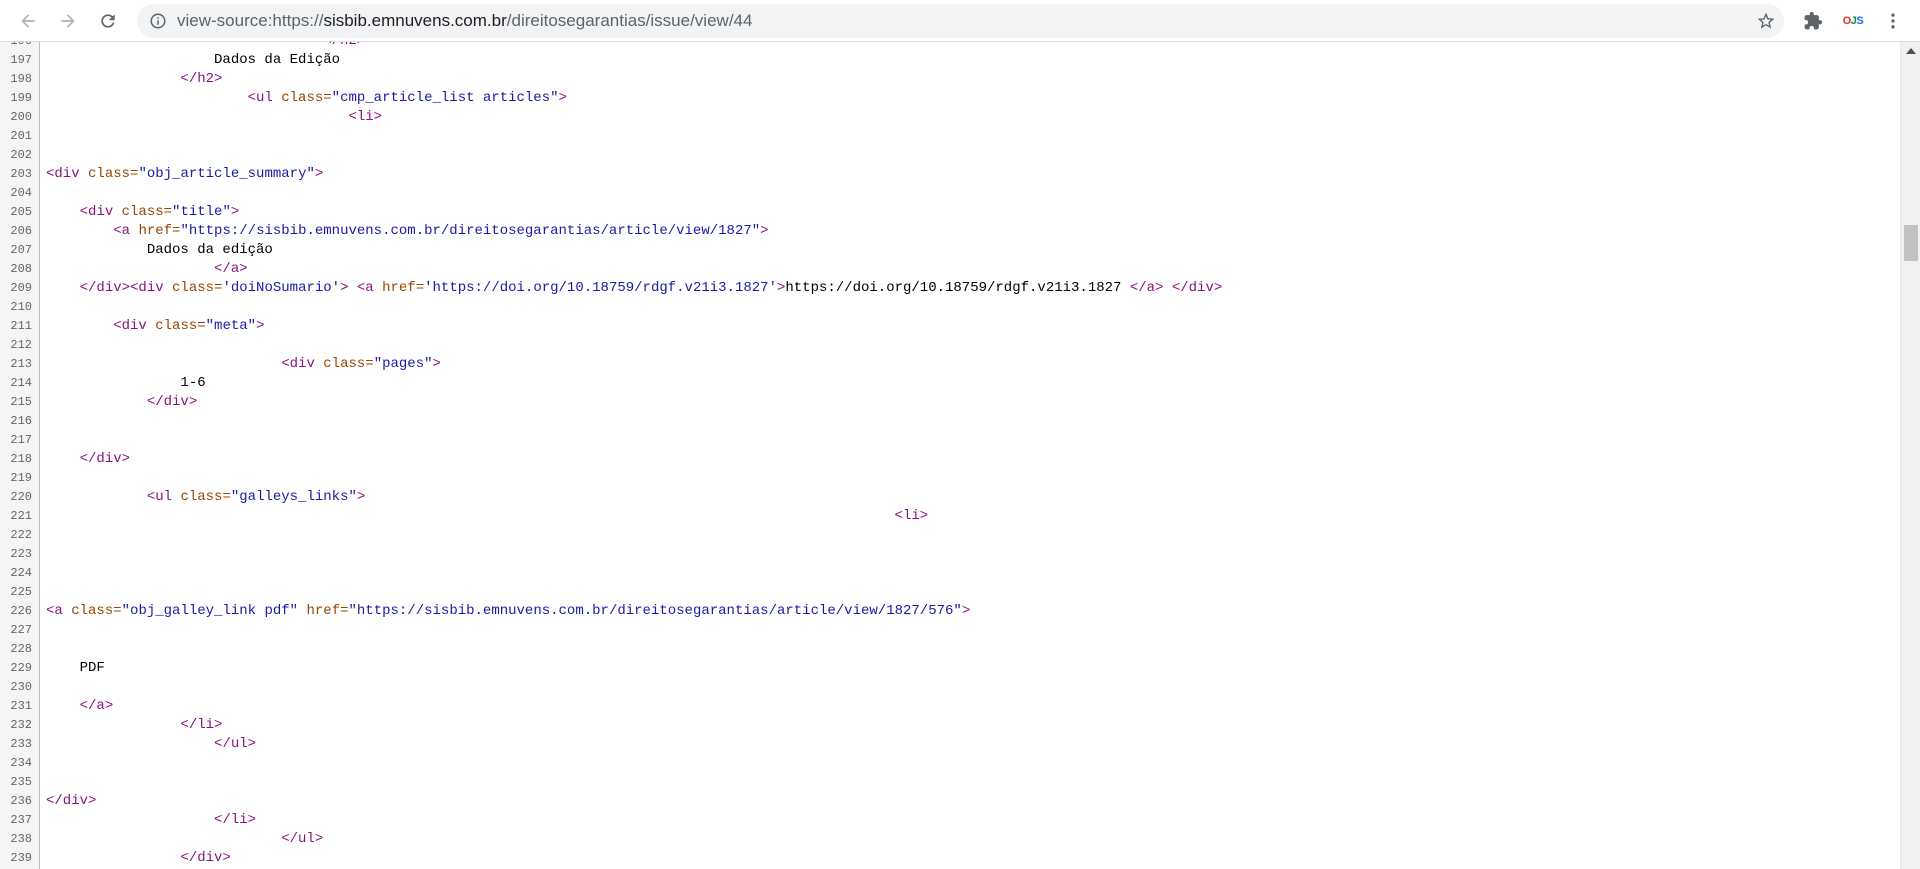 This screenshot has height=869, width=1920. What do you see at coordinates (950, 497) in the screenshot?
I see `source-line: 220 <ul class="galleys_links">` at bounding box center [950, 497].